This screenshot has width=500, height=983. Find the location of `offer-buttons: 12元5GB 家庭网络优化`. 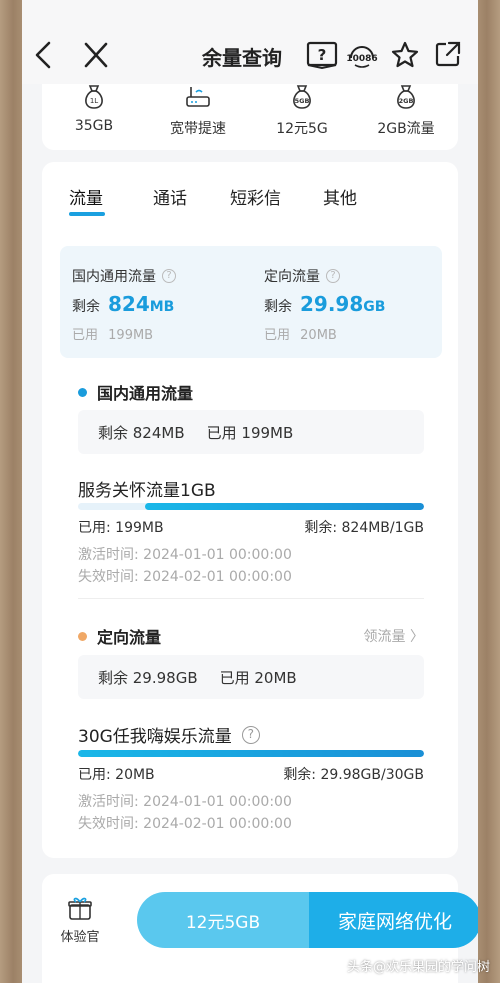

offer-buttons: 12元5GB 家庭网络优化 is located at coordinates (307, 920).